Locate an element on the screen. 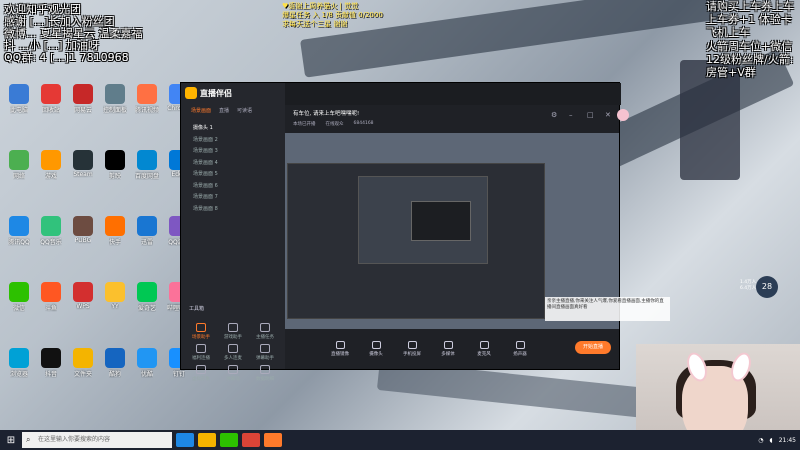  taskbar-app-chrome is located at coordinates (251, 440).